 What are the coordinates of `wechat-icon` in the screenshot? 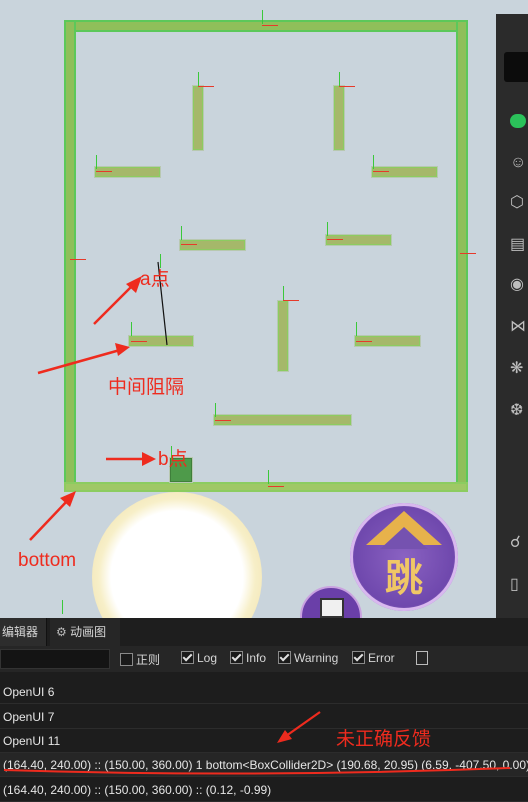 It's located at (519, 123).